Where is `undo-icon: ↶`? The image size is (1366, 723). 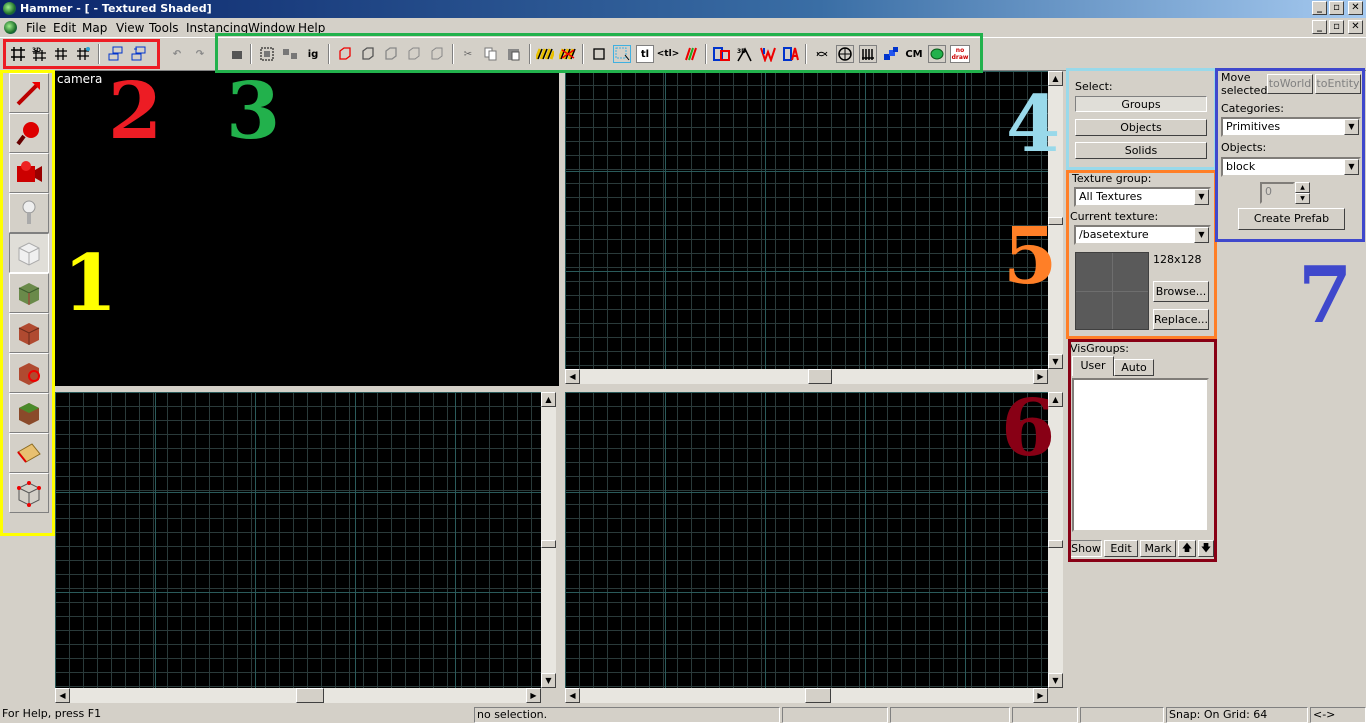
undo-icon: ↶ is located at coordinates (177, 54).